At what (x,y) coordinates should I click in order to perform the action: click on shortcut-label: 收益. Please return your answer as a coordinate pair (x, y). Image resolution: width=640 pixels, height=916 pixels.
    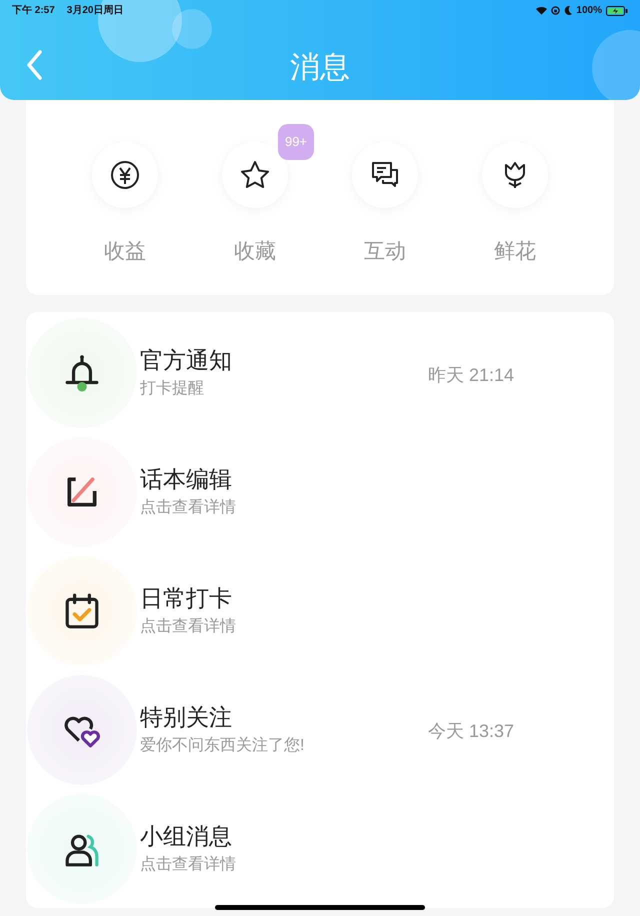
    Looking at the image, I should click on (125, 252).